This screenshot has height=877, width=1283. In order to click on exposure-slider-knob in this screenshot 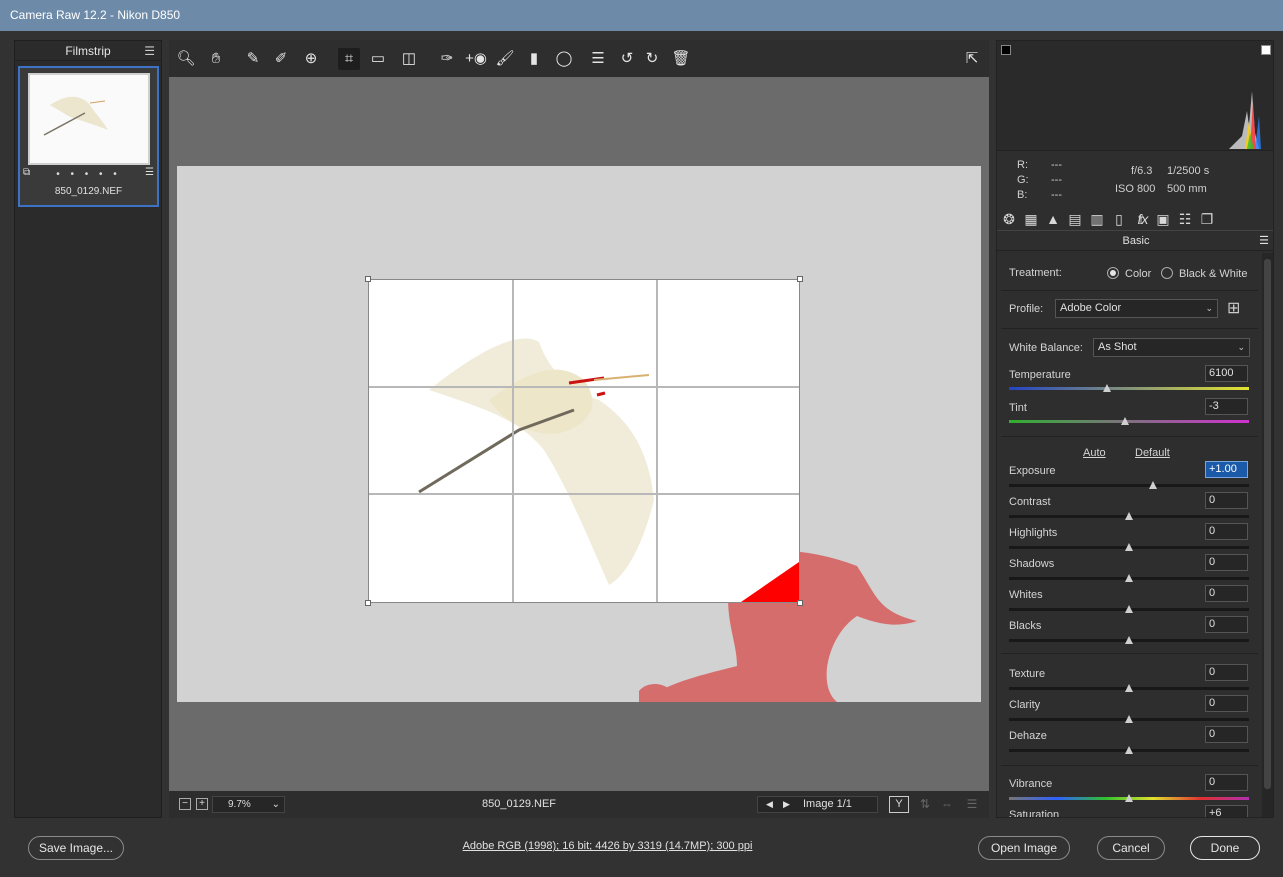, I will do `click(1153, 485)`.